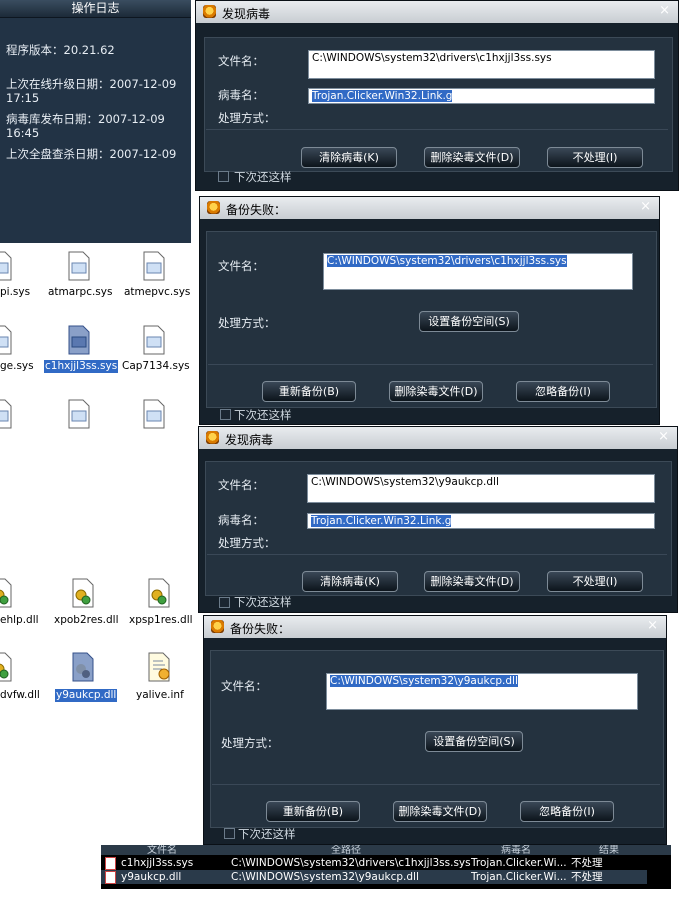 The image size is (686, 897). I want to click on file-label: xpob2res.dll, so click(86, 620).